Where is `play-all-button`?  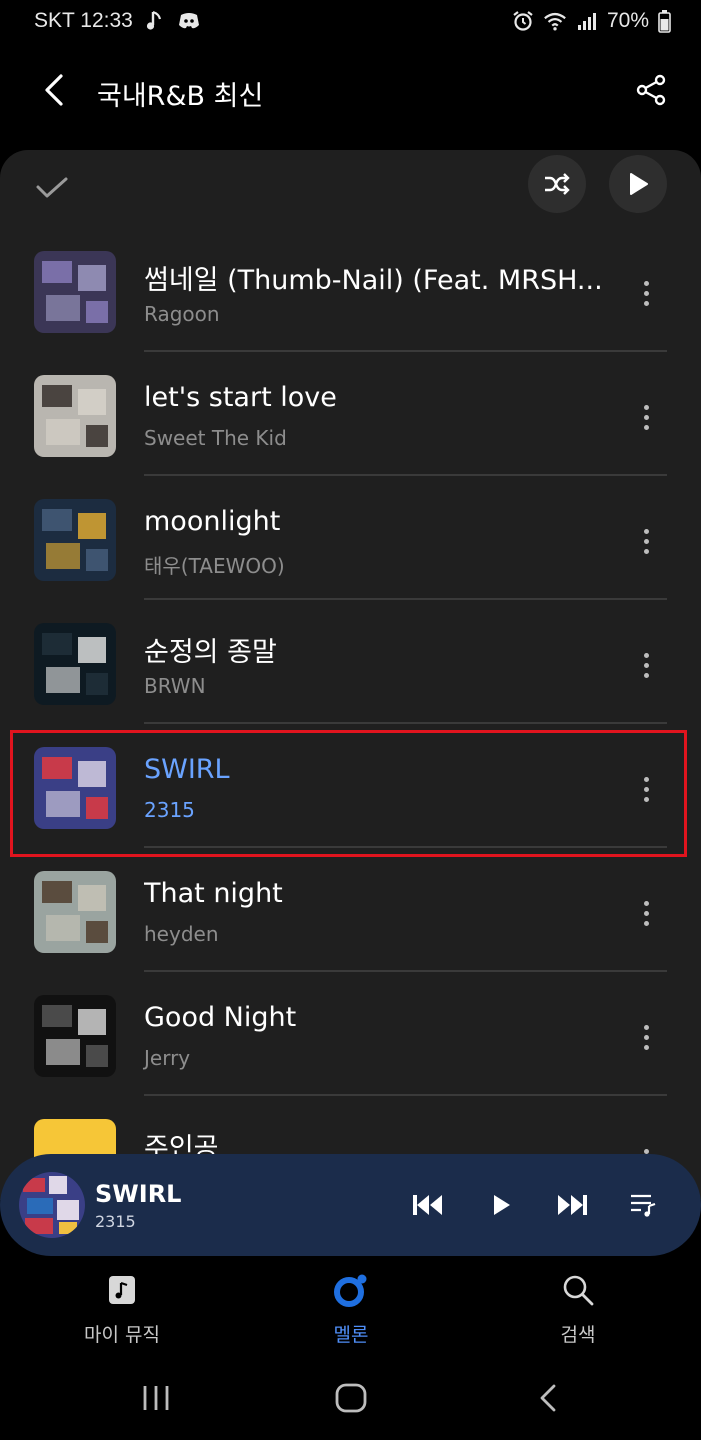 play-all-button is located at coordinates (638, 184).